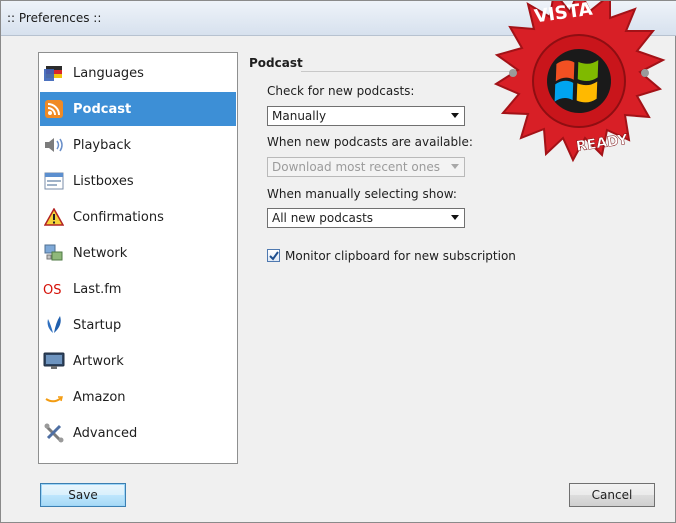 The image size is (676, 523). I want to click on nav-item-network: Network, so click(138, 253).